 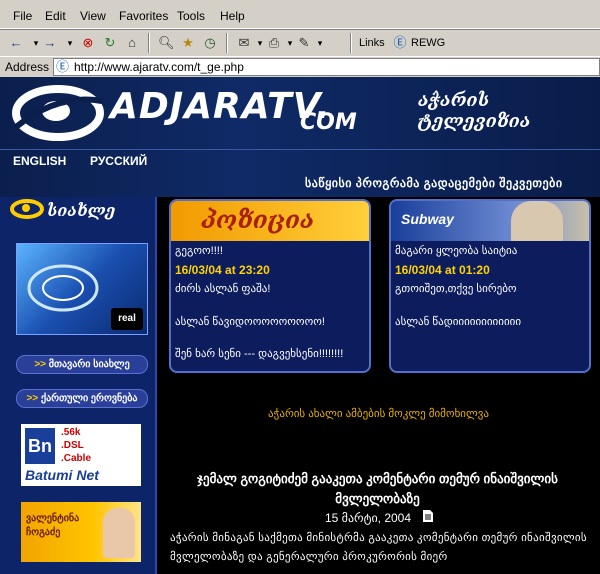 I want to click on address-input: Ⓔ http://www.ajaratv.com/t_ge.php, so click(x=326, y=67).